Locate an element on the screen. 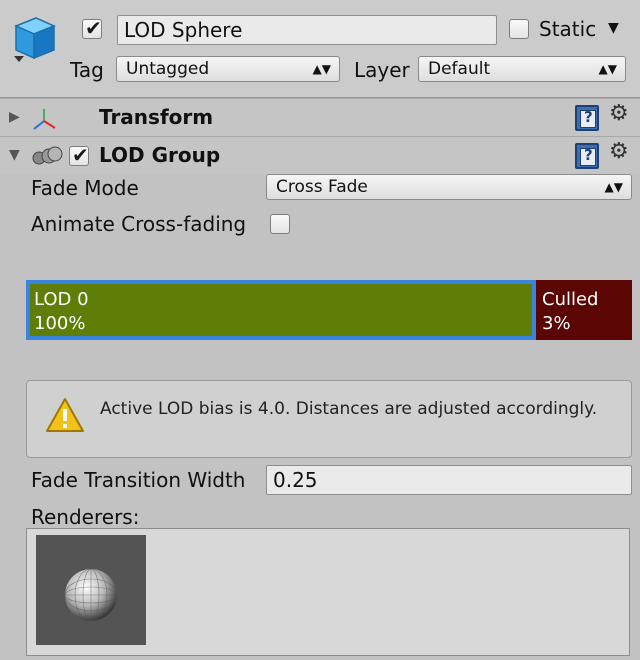 This screenshot has height=660, width=640. foldout-collapsed-icon: ▶ is located at coordinates (14, 117).